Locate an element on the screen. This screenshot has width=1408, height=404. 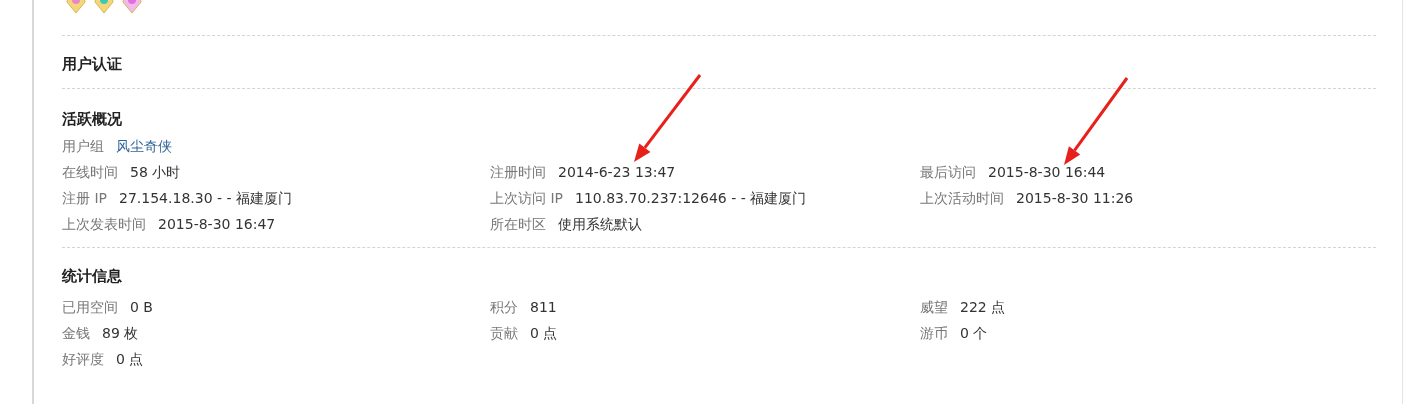
field-value: 110.83.70.237:12646 - - 福建厦门 is located at coordinates (691, 198).